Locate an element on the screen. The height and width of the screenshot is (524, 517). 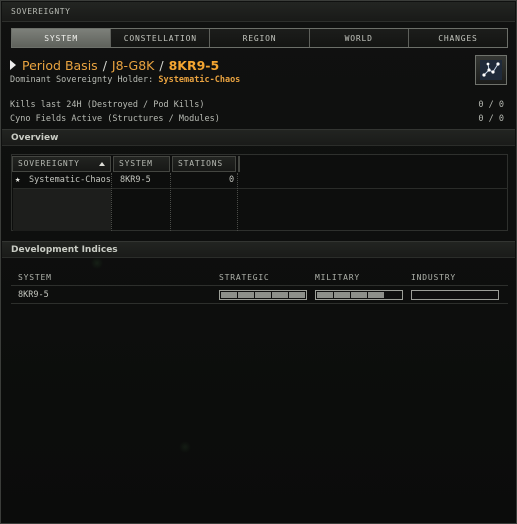
column-header-label: SOVEREIGNTY is located at coordinates (49, 163).